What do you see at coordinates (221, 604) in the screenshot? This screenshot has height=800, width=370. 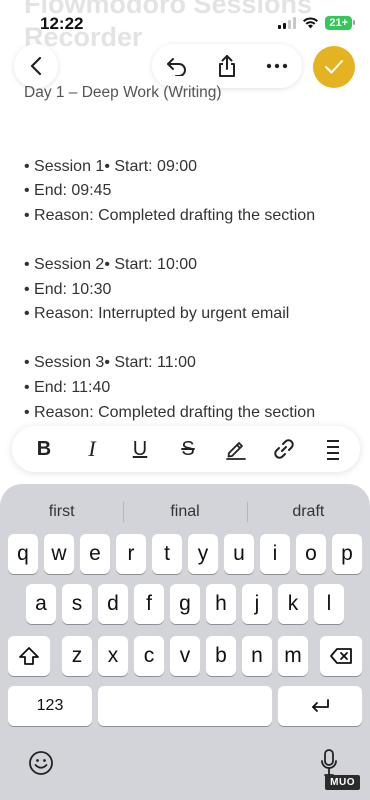 I see `key-h: h` at bounding box center [221, 604].